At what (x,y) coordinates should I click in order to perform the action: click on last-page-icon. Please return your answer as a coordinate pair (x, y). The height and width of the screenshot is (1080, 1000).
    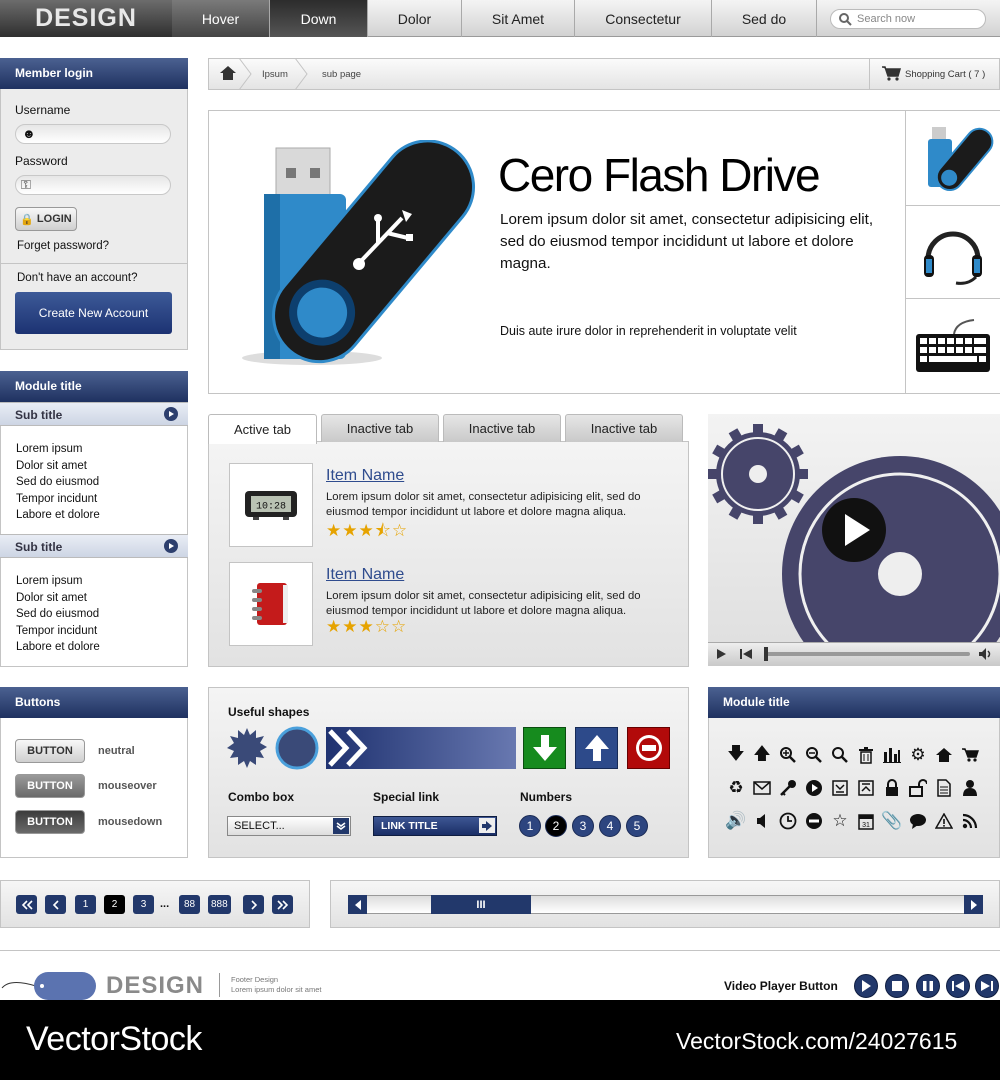
    Looking at the image, I should click on (282, 904).